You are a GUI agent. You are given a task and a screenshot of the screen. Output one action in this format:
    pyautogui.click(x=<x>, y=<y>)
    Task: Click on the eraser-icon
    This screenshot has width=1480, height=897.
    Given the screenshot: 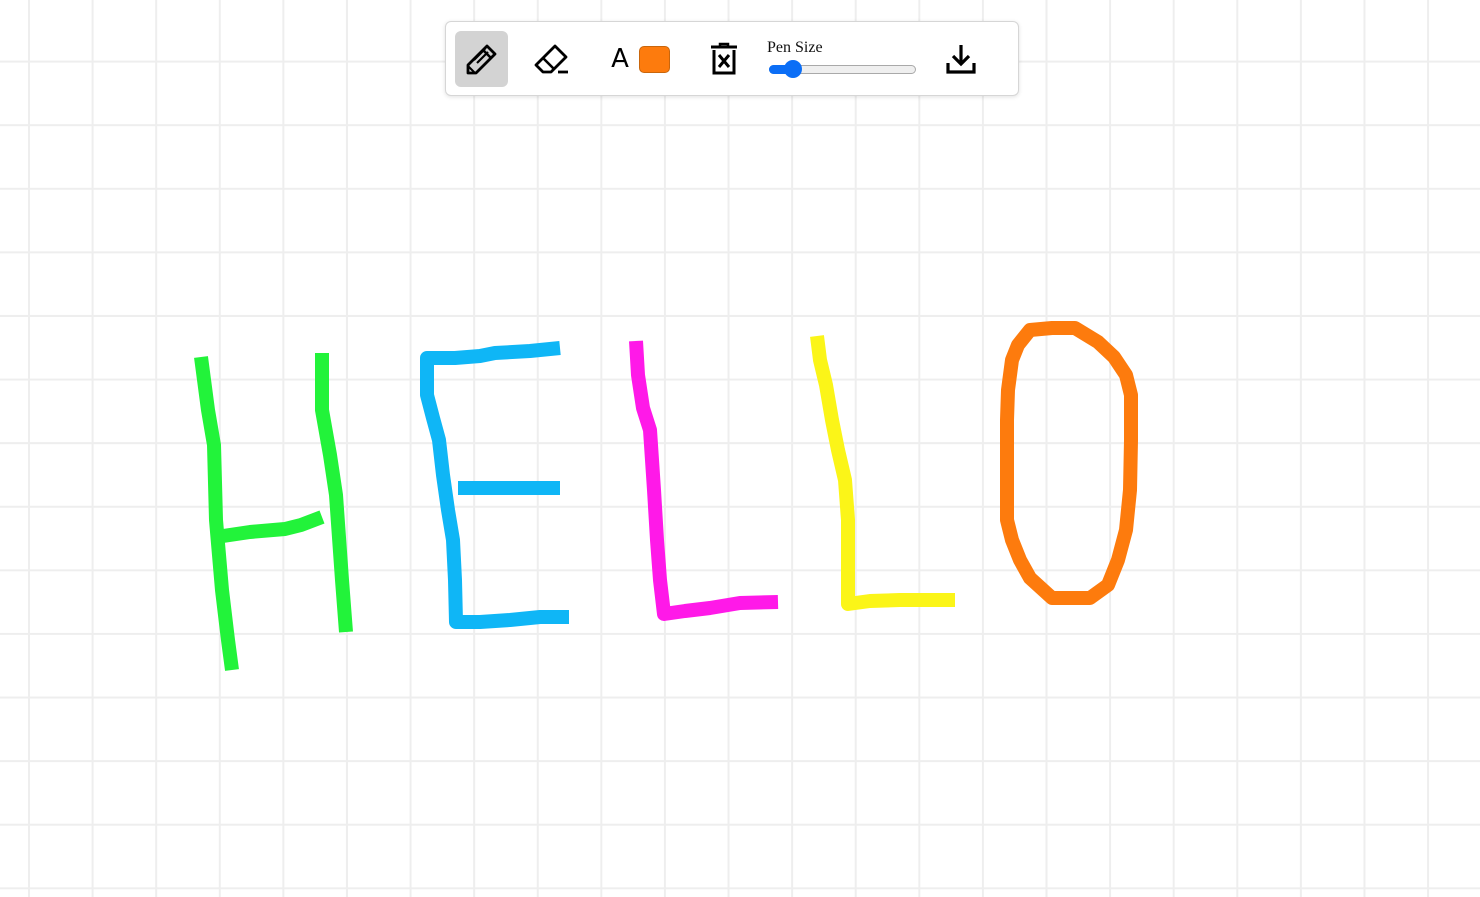 What is the action you would take?
    pyautogui.click(x=551, y=59)
    